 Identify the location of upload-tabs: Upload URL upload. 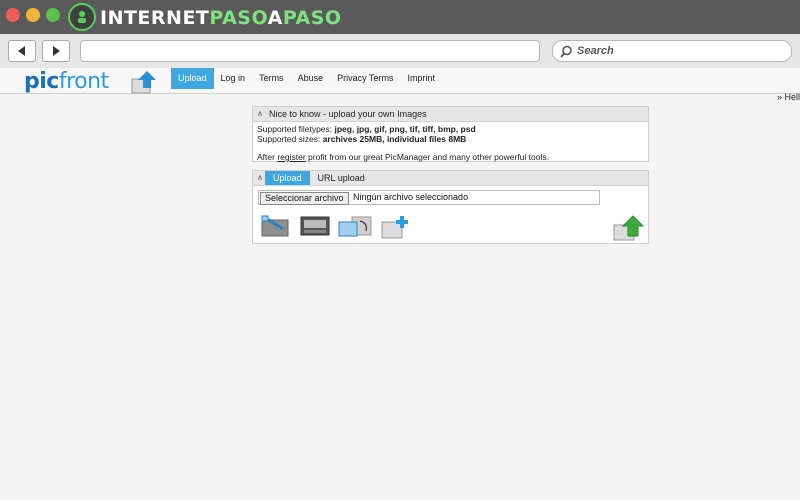
(319, 178).